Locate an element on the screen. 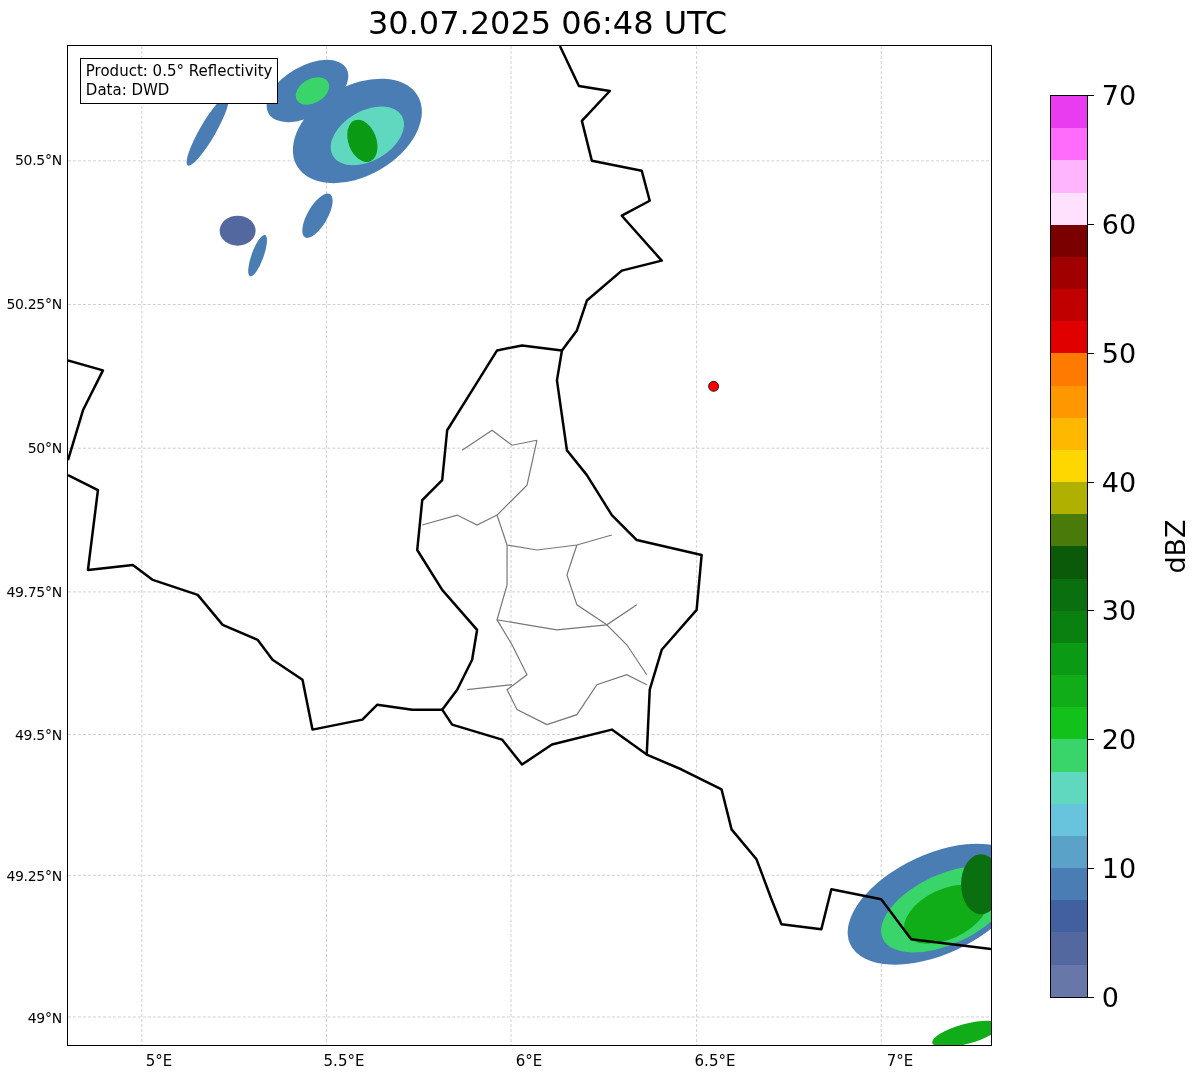 This screenshot has height=1081, width=1202. latitude-label: 49°N is located at coordinates (44, 1018).